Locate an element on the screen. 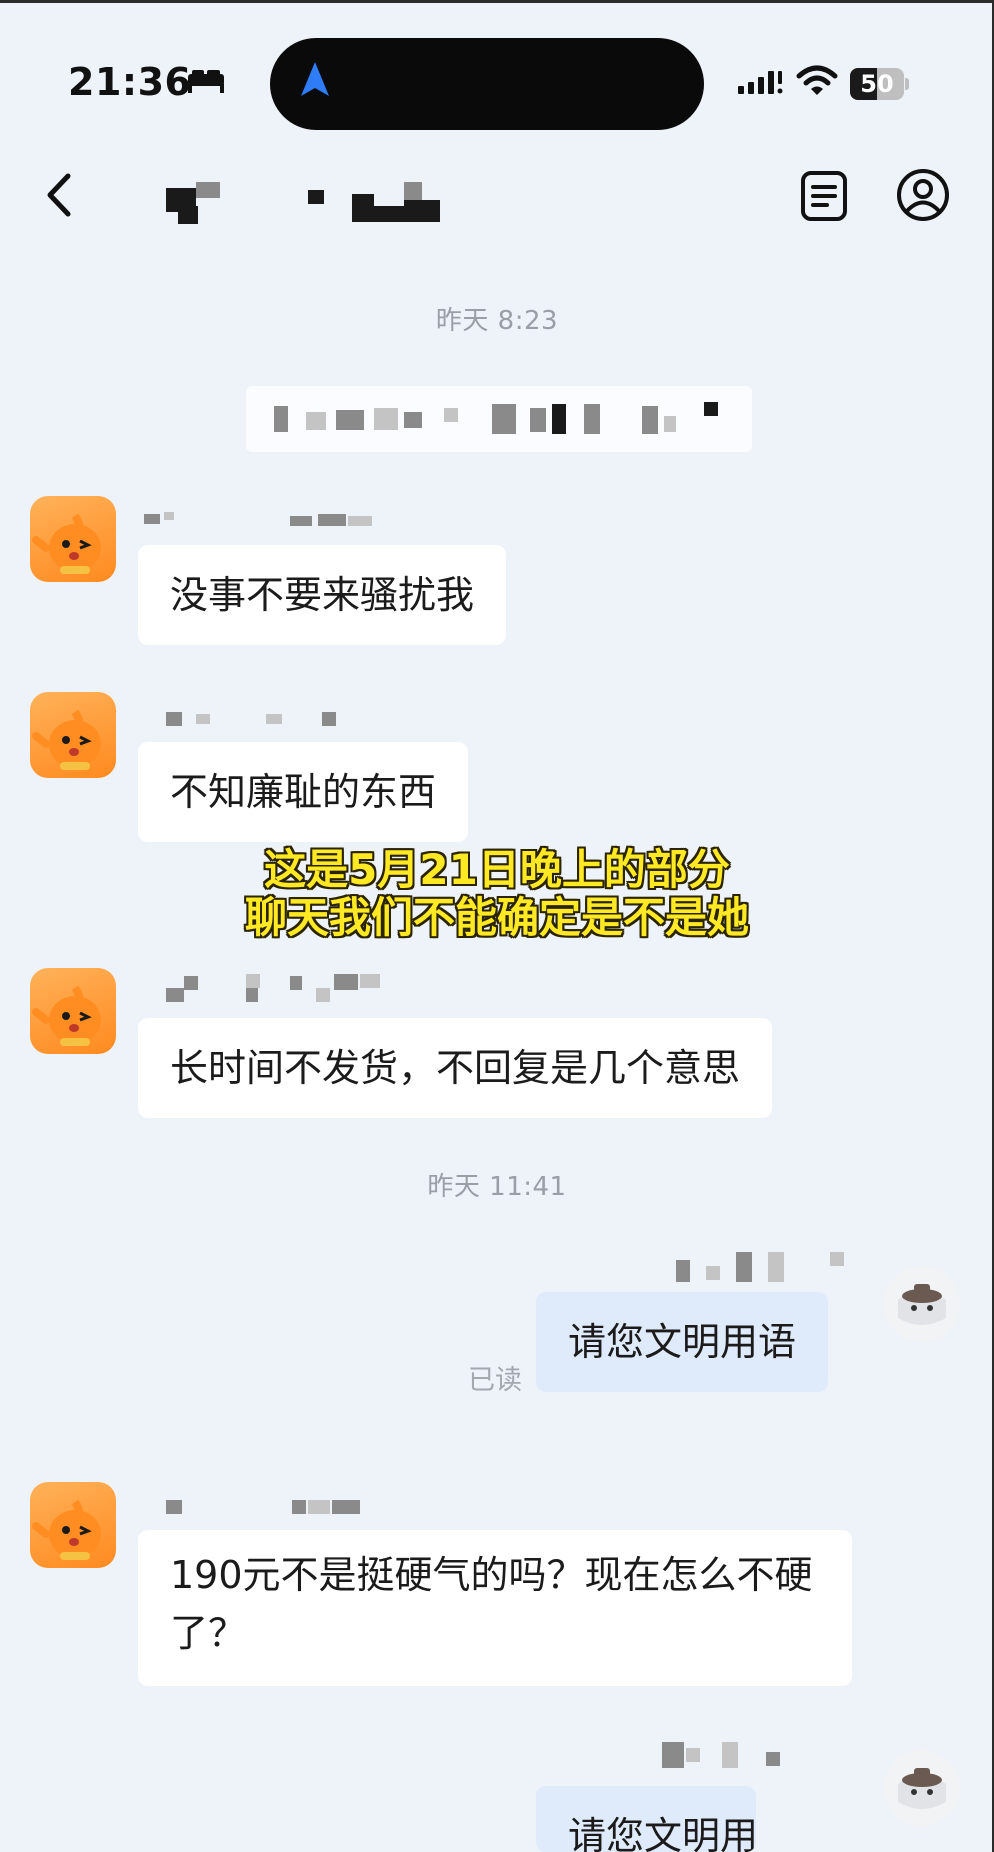  timestamp: 昨天 8:23 is located at coordinates (497, 321).